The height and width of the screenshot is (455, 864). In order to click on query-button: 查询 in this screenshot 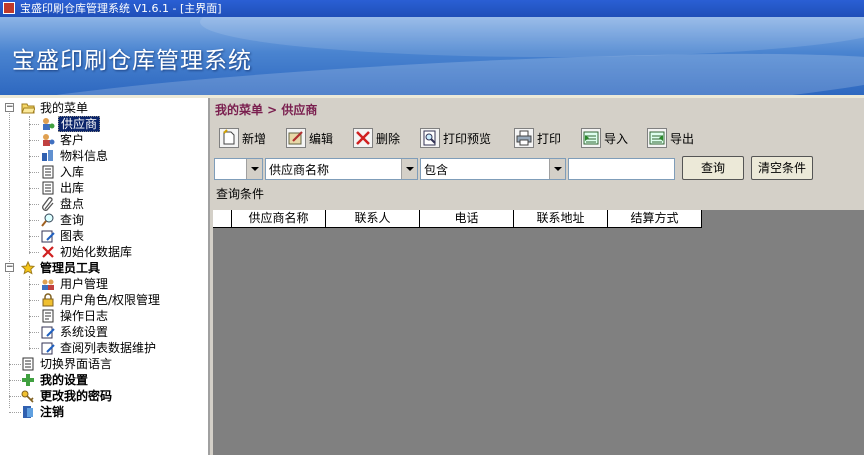, I will do `click(713, 168)`.